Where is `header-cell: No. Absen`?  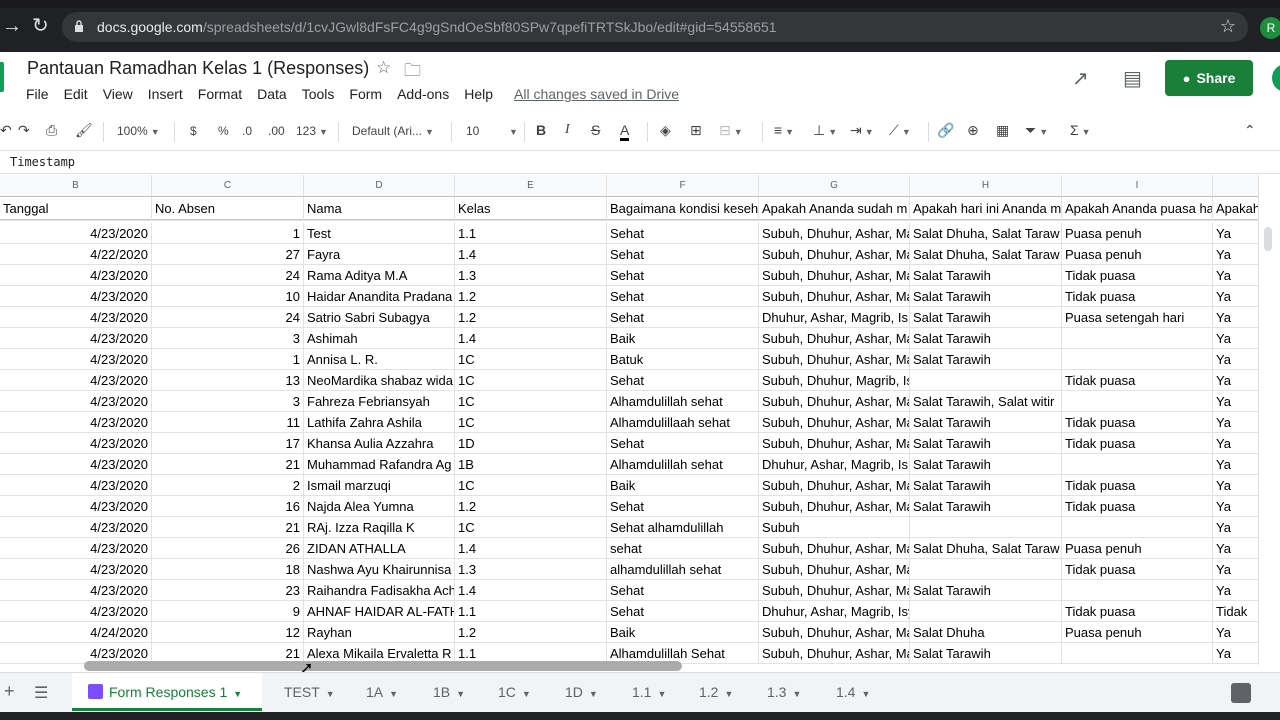 header-cell: No. Absen is located at coordinates (228, 209).